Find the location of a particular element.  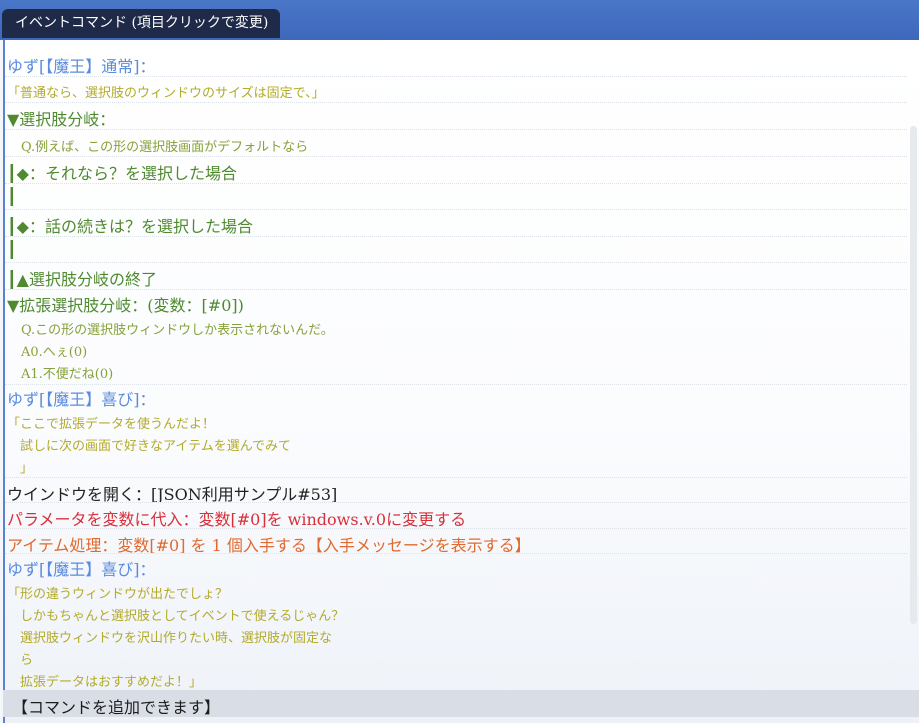

add-command-row: 【コマンドを追加できます】 is located at coordinates (461, 703).